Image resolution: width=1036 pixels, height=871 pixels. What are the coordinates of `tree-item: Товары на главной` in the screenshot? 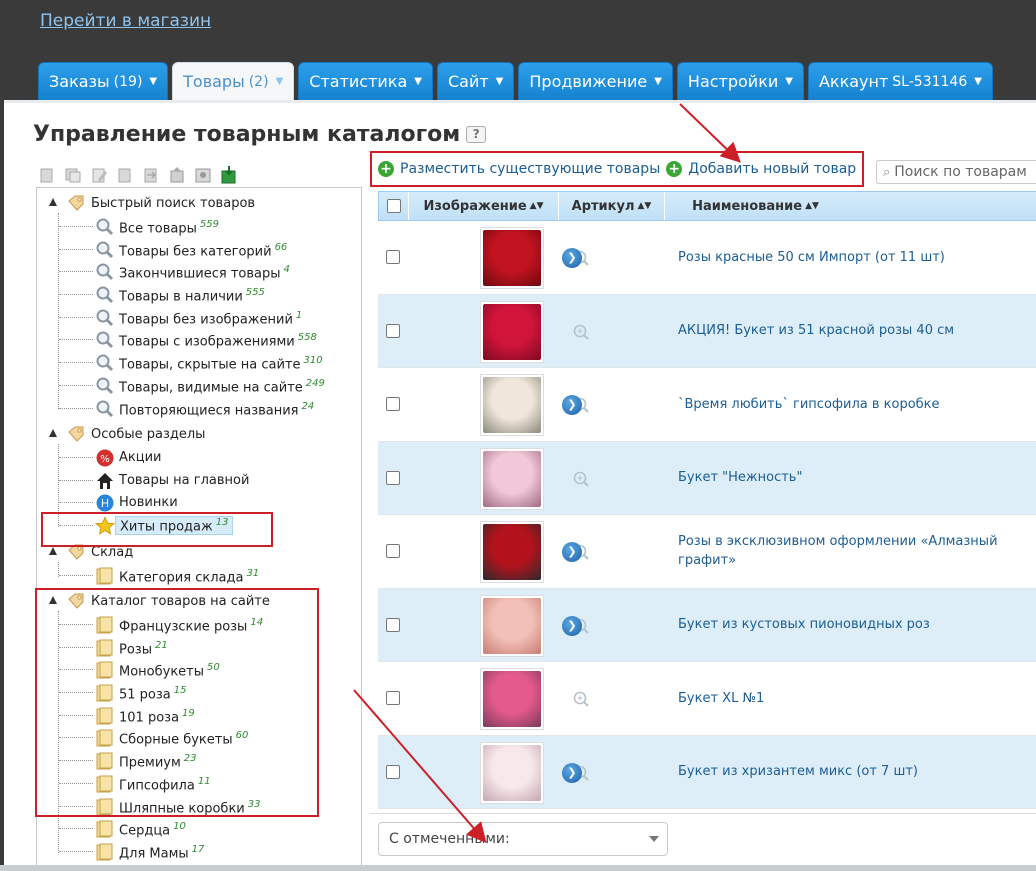 It's located at (195, 480).